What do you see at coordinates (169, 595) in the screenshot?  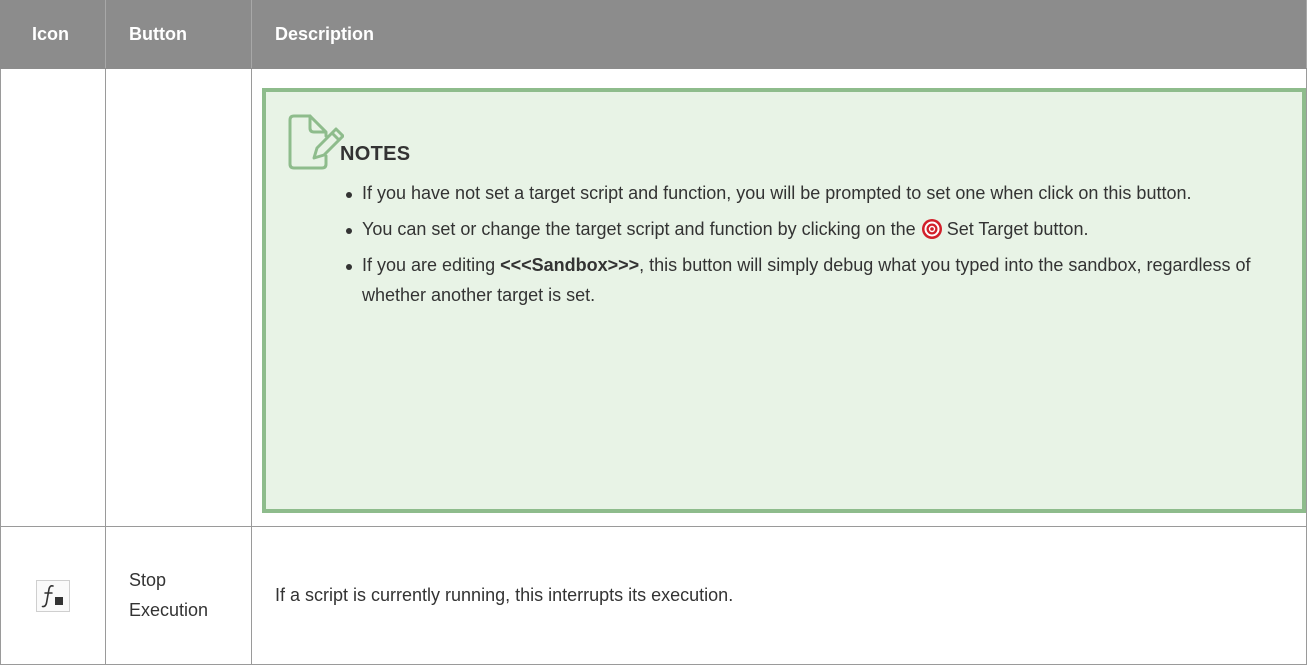 I see `button-label: Stop Execution` at bounding box center [169, 595].